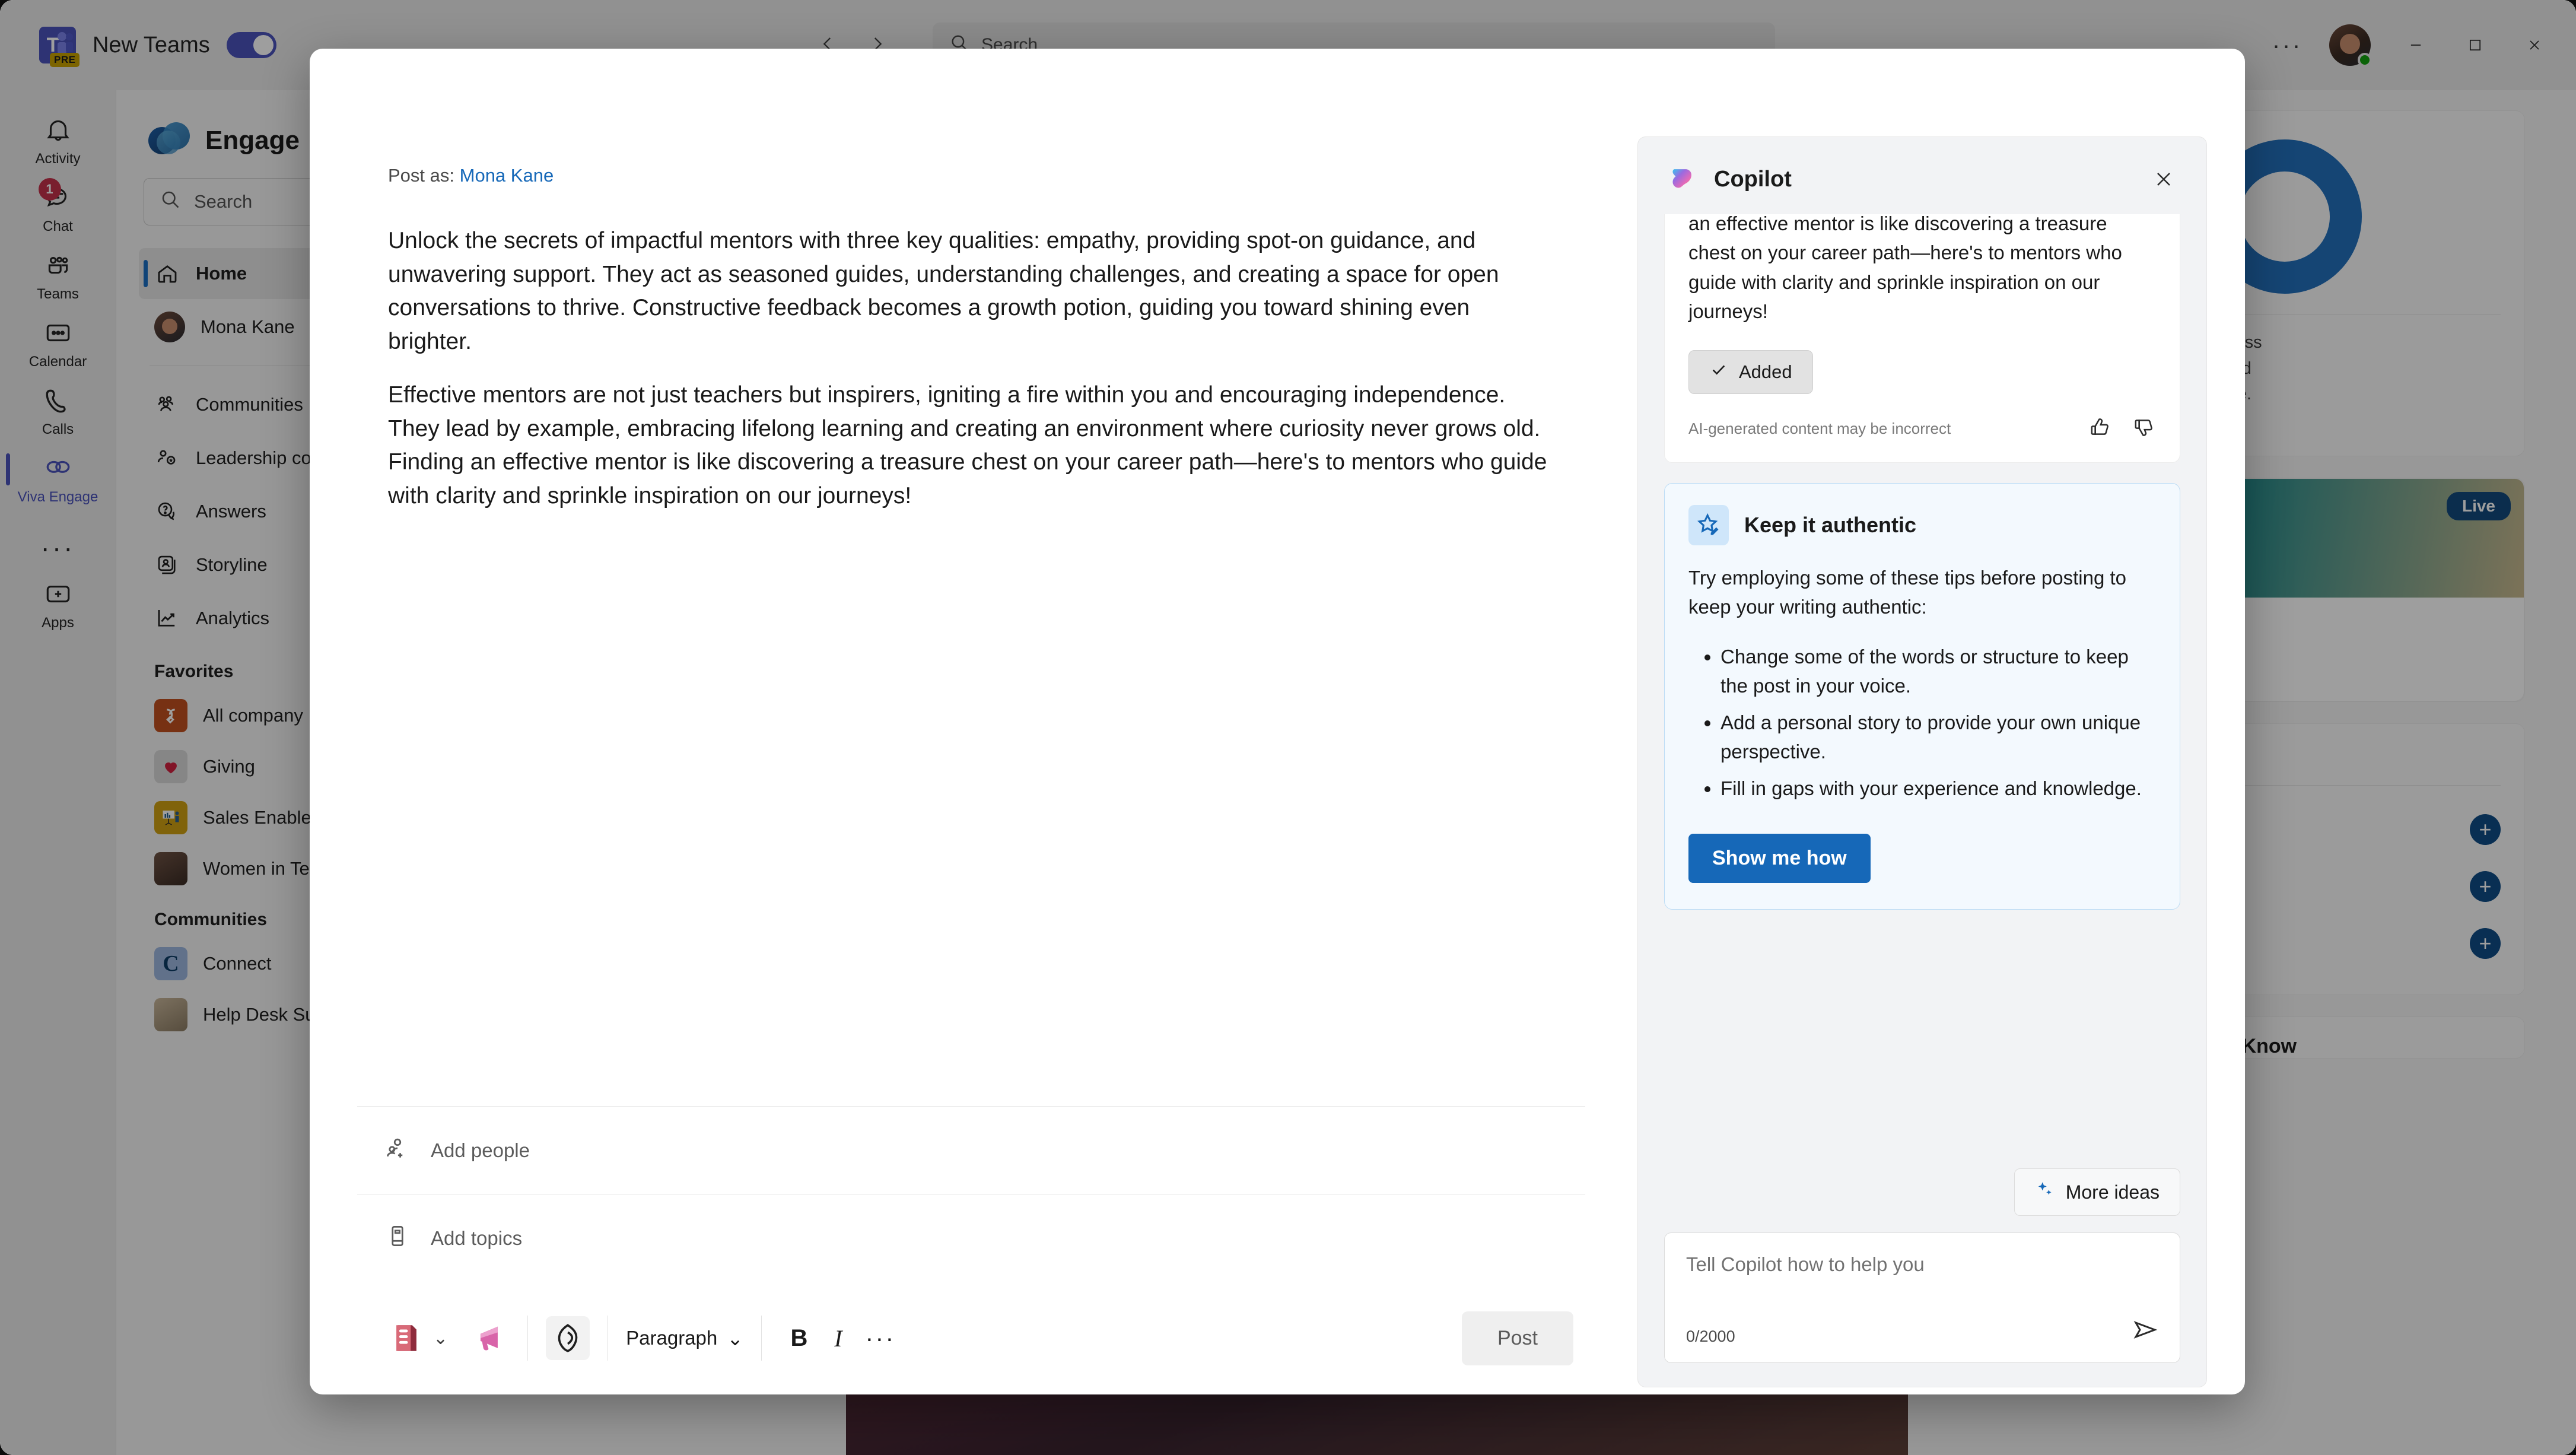 The image size is (2576, 1455). I want to click on copilot-logo-icon, so click(1681, 179).